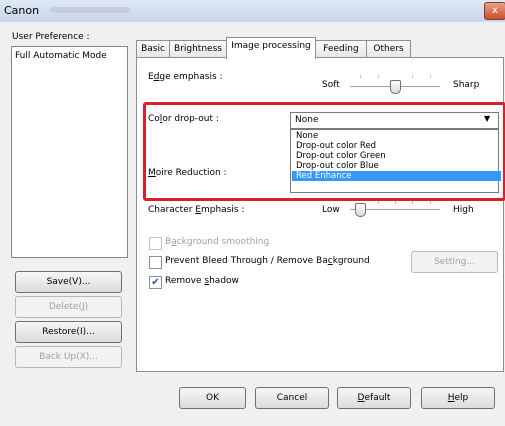  I want to click on edge-emphasis-slider, so click(395, 85).